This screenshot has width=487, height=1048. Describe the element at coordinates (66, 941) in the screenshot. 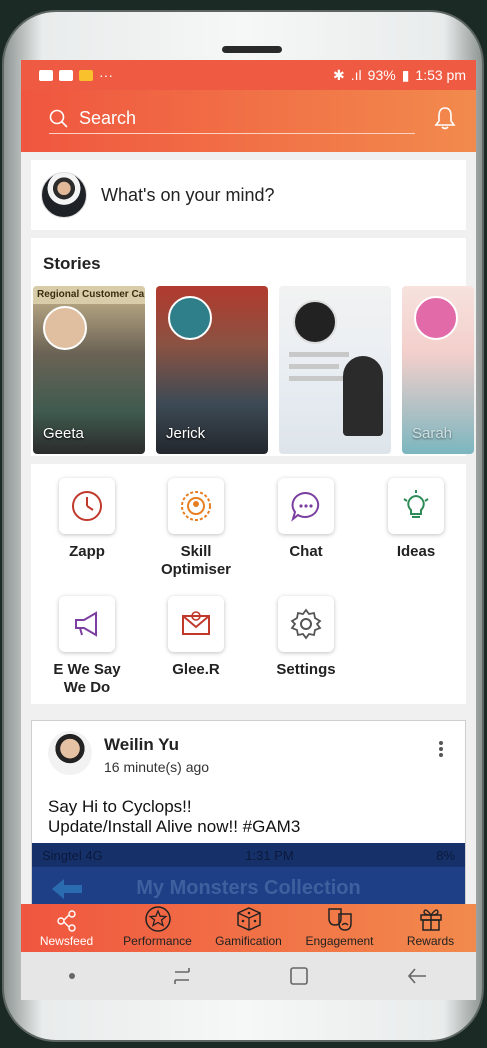

I see `tab-label: Newsfeed` at that location.